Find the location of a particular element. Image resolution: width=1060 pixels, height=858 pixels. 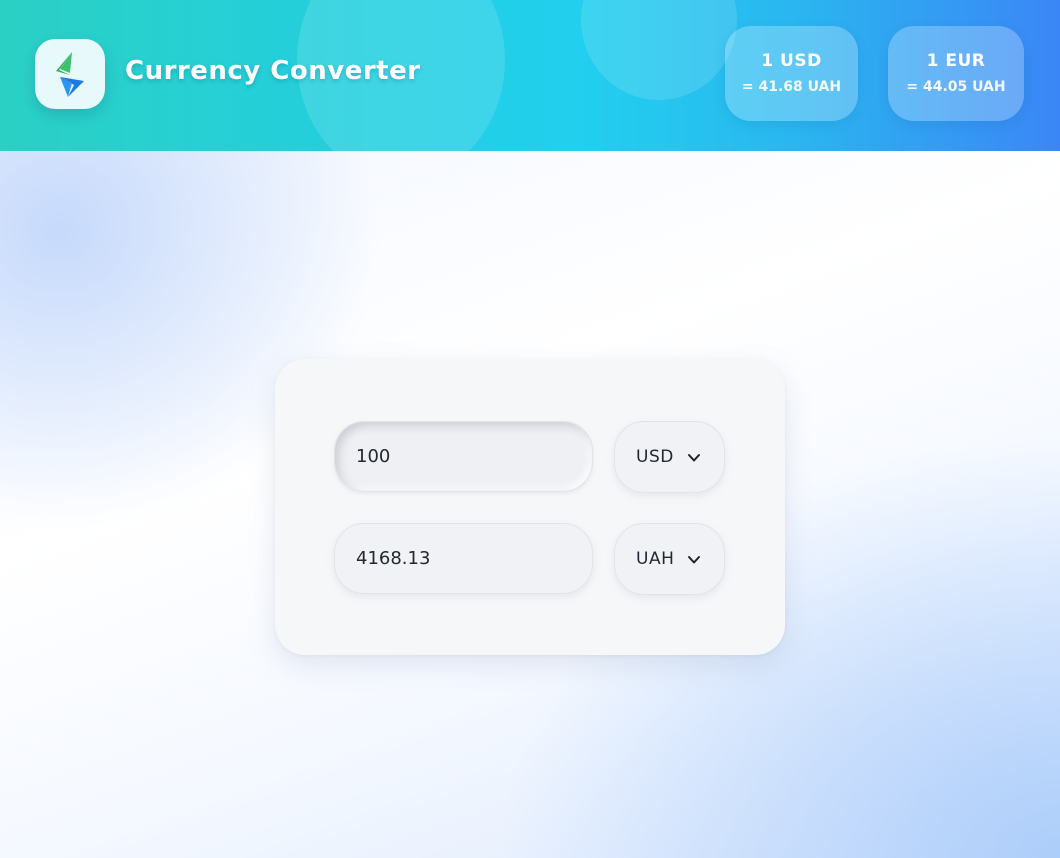

to-currency-select: UAH is located at coordinates (669, 559).